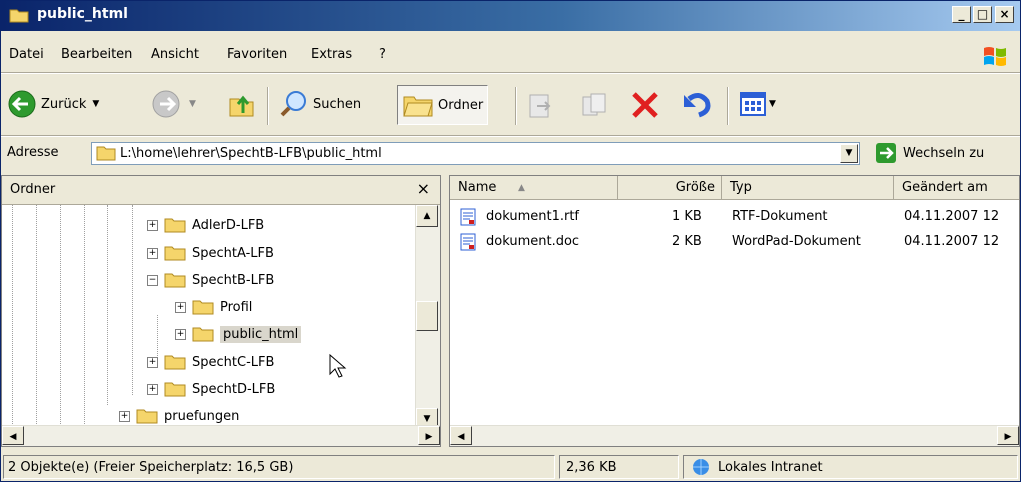 This screenshot has width=1021, height=482. What do you see at coordinates (82, 14) in the screenshot?
I see `window-title: public_html` at bounding box center [82, 14].